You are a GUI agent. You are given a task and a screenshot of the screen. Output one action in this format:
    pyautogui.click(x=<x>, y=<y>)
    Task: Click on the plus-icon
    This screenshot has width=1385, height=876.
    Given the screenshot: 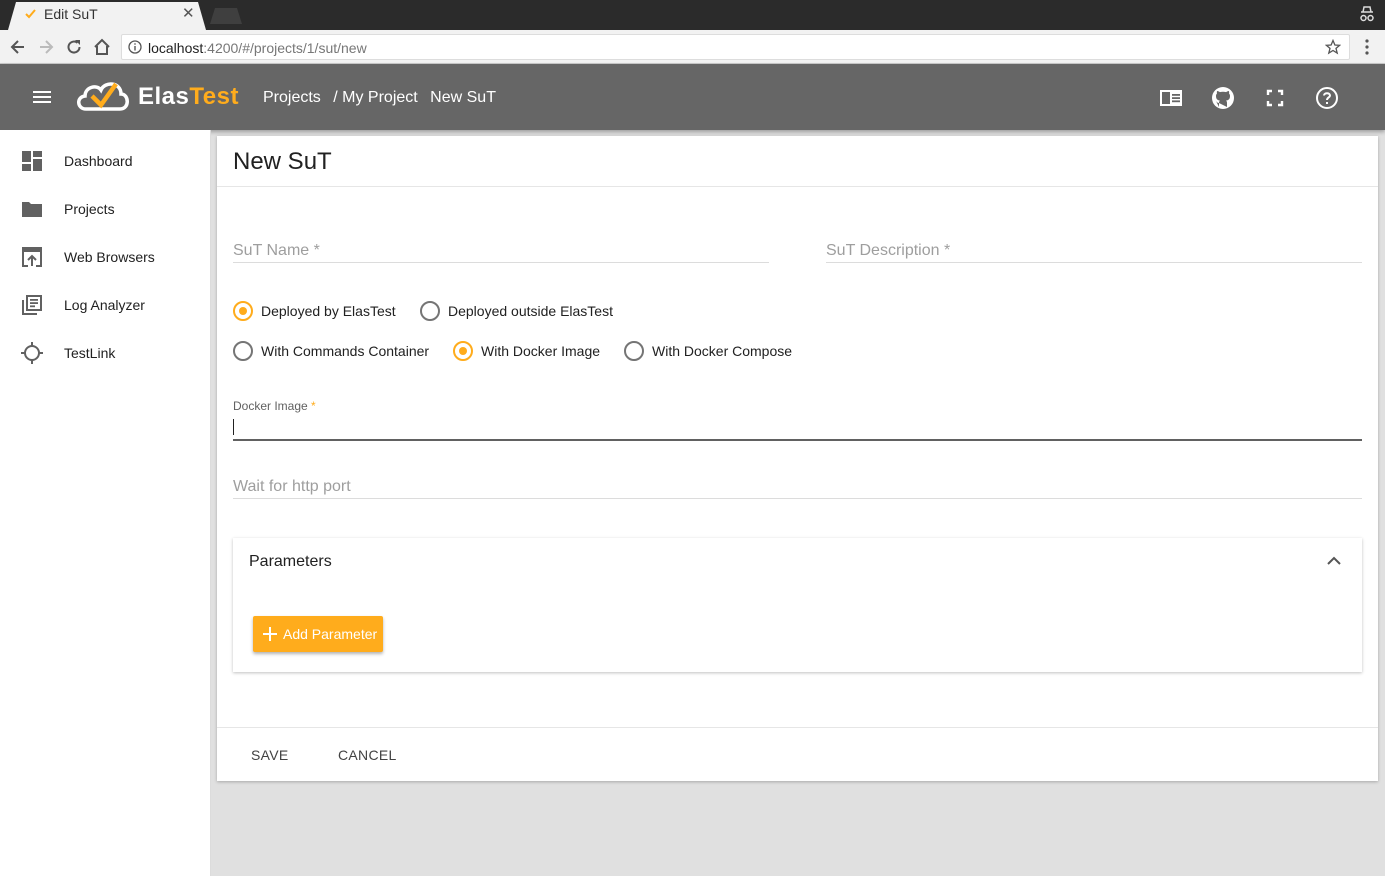 What is the action you would take?
    pyautogui.click(x=270, y=634)
    